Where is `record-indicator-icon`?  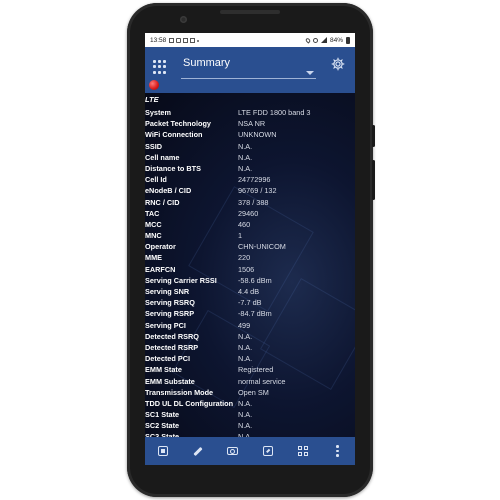 record-indicator-icon is located at coordinates (154, 85).